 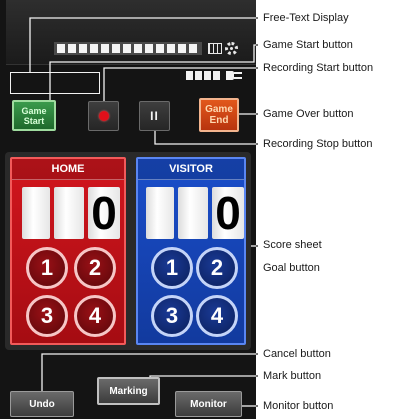 I want to click on callout-mark: Mark button, so click(x=292, y=376).